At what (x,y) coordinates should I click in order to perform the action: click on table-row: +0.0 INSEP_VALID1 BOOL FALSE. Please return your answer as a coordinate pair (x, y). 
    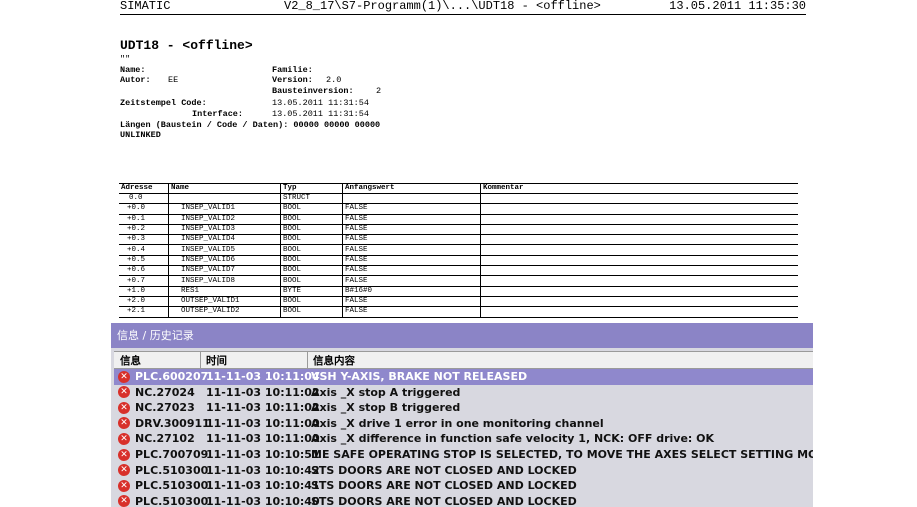
    Looking at the image, I should click on (458, 209).